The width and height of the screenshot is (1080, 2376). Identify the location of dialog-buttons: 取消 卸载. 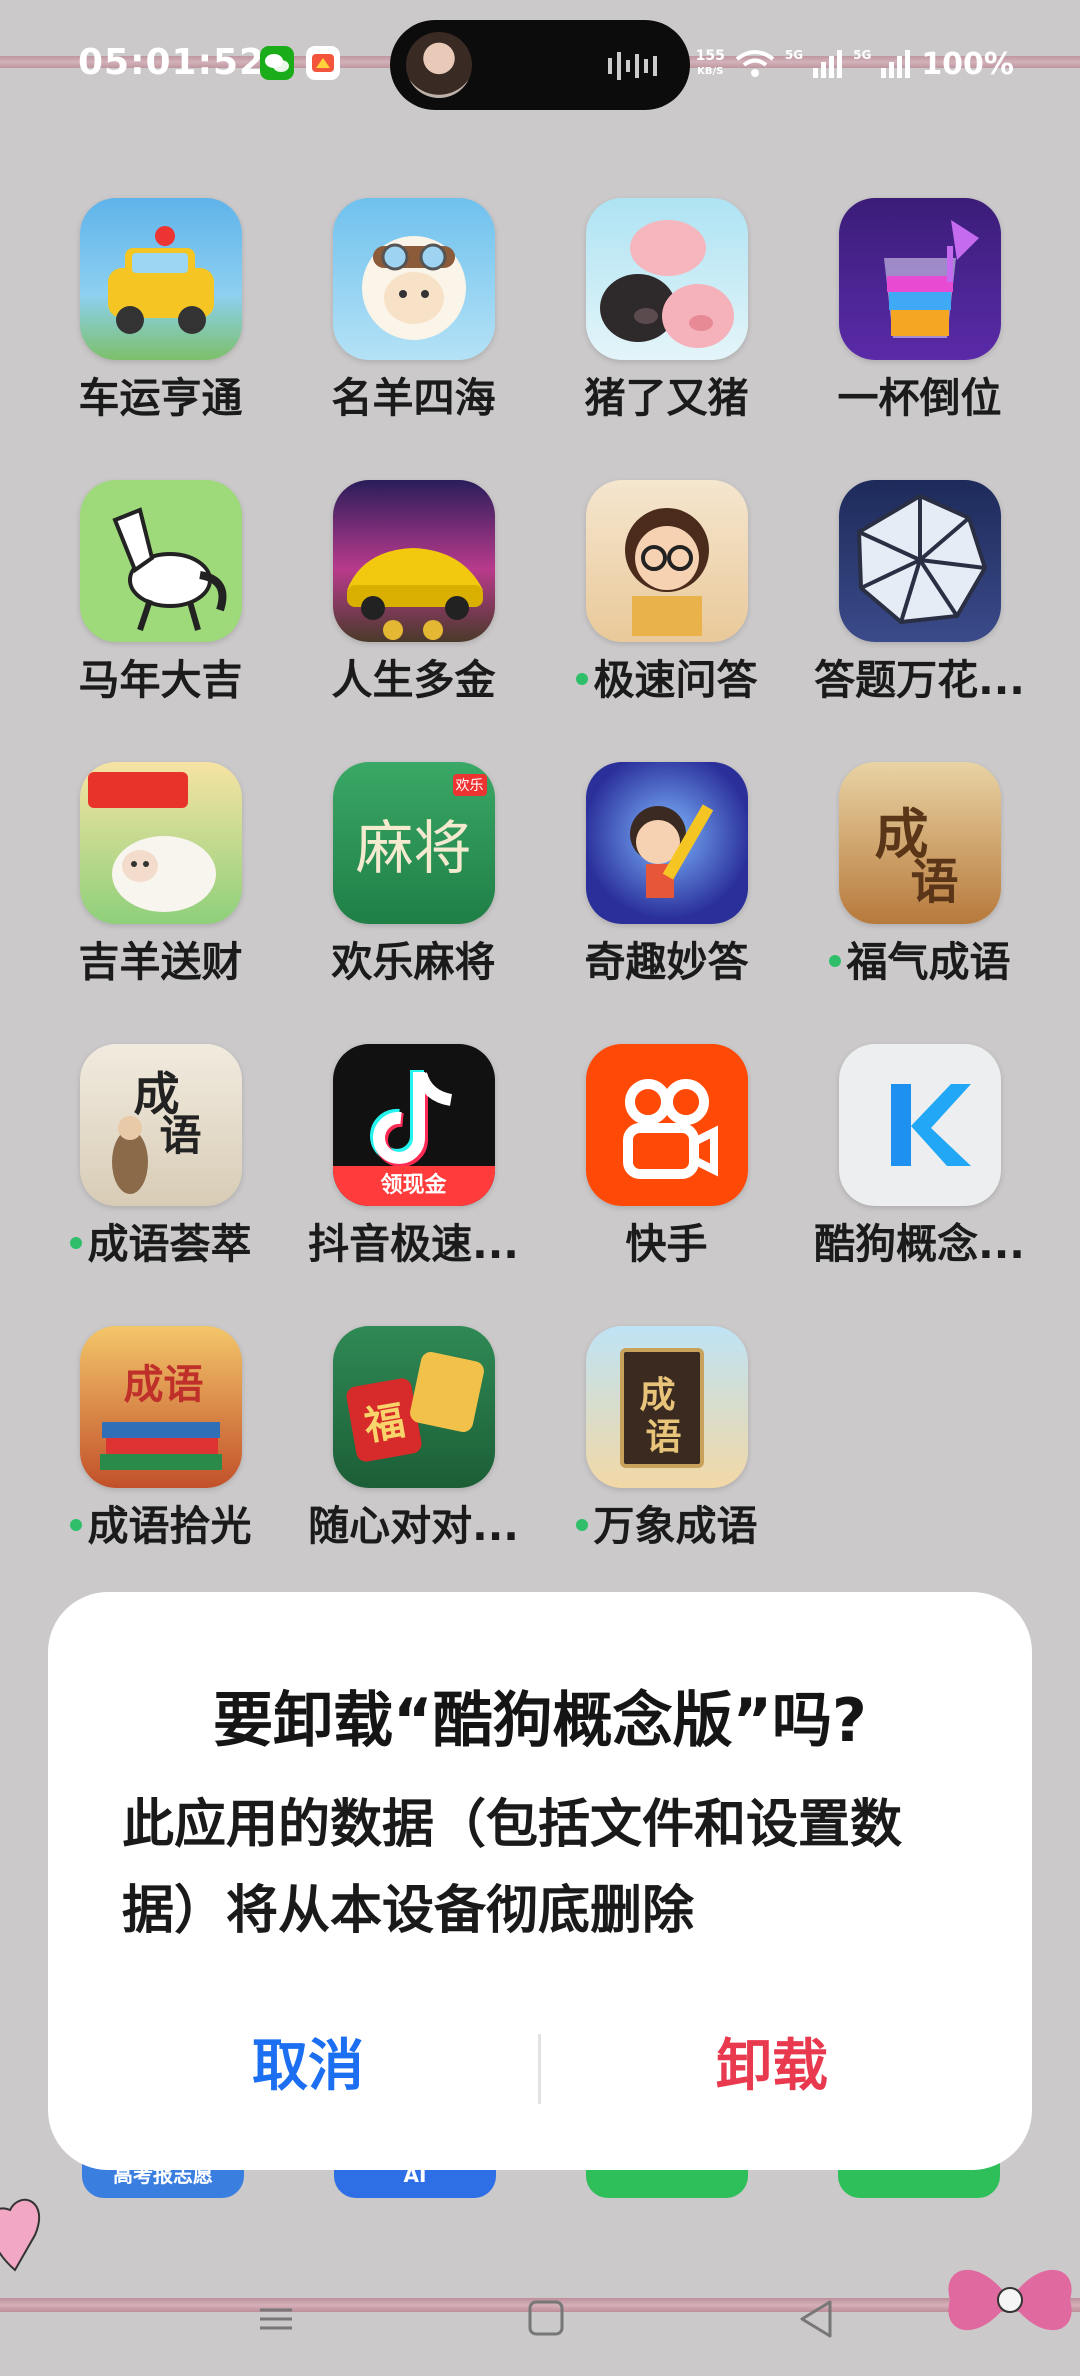
(540, 2067).